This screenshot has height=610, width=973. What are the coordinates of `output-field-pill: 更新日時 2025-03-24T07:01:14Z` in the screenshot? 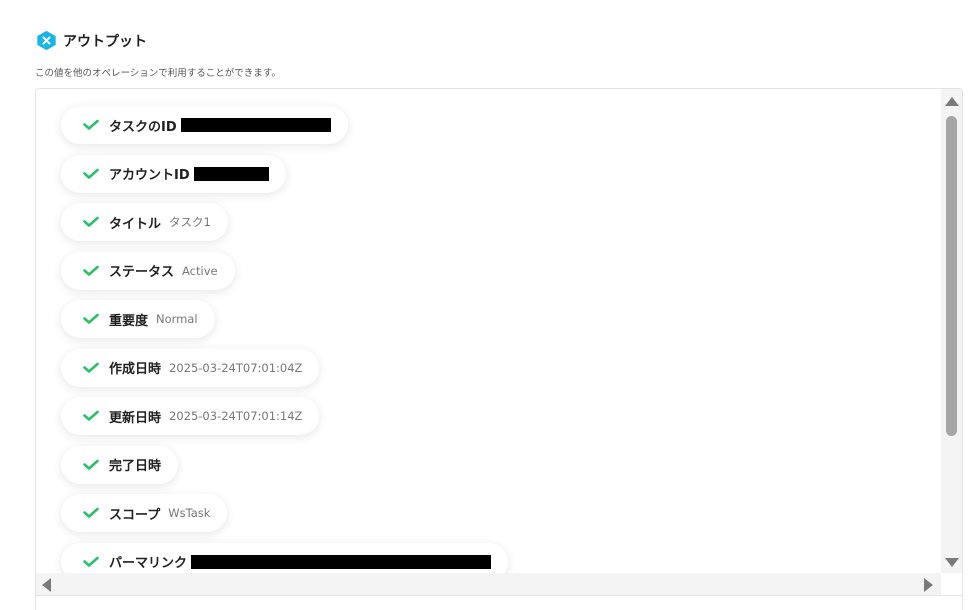 It's located at (190, 416).